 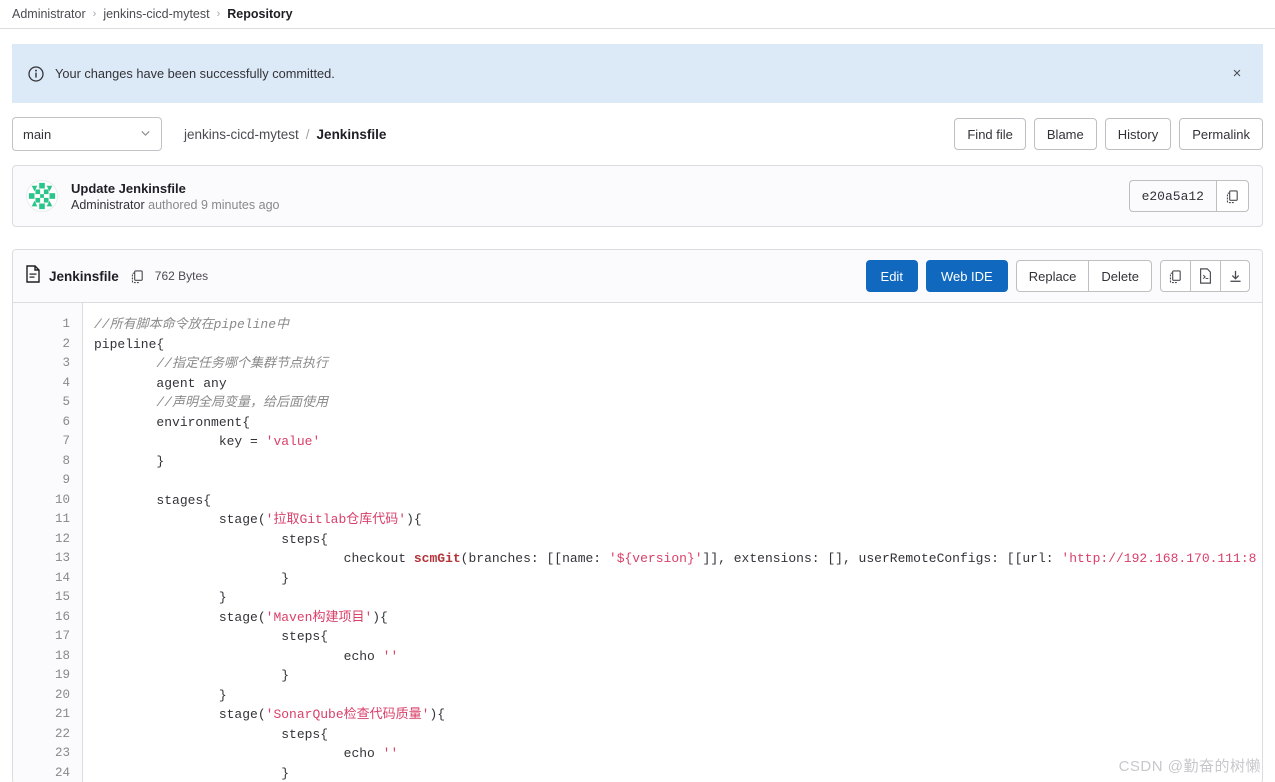 I want to click on copy-contents-button, so click(x=1175, y=276).